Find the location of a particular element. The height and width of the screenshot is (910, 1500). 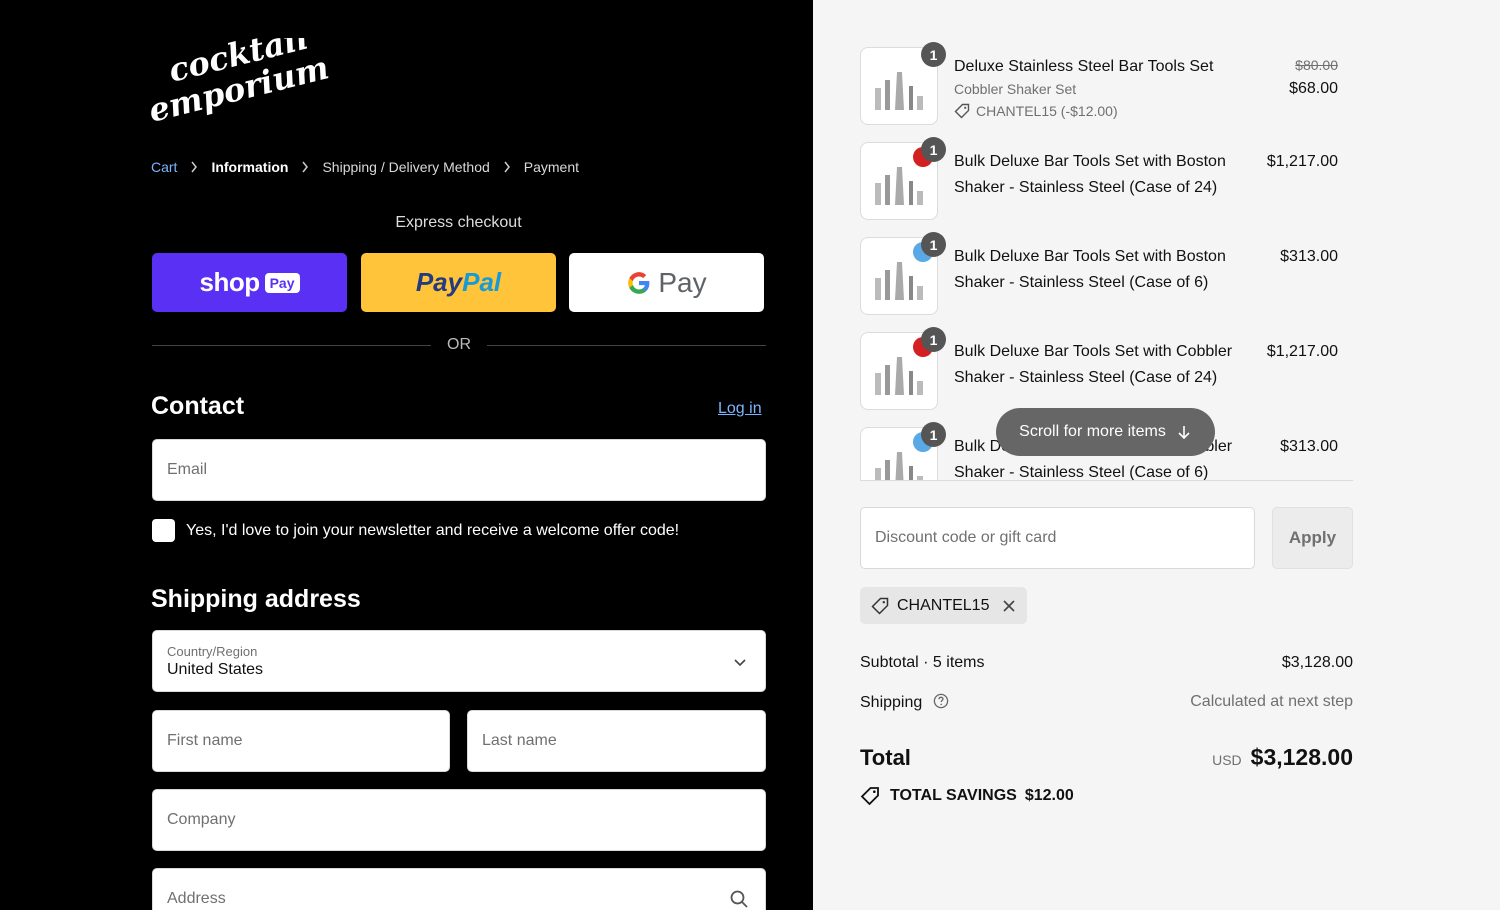

first-name-input is located at coordinates (301, 741).